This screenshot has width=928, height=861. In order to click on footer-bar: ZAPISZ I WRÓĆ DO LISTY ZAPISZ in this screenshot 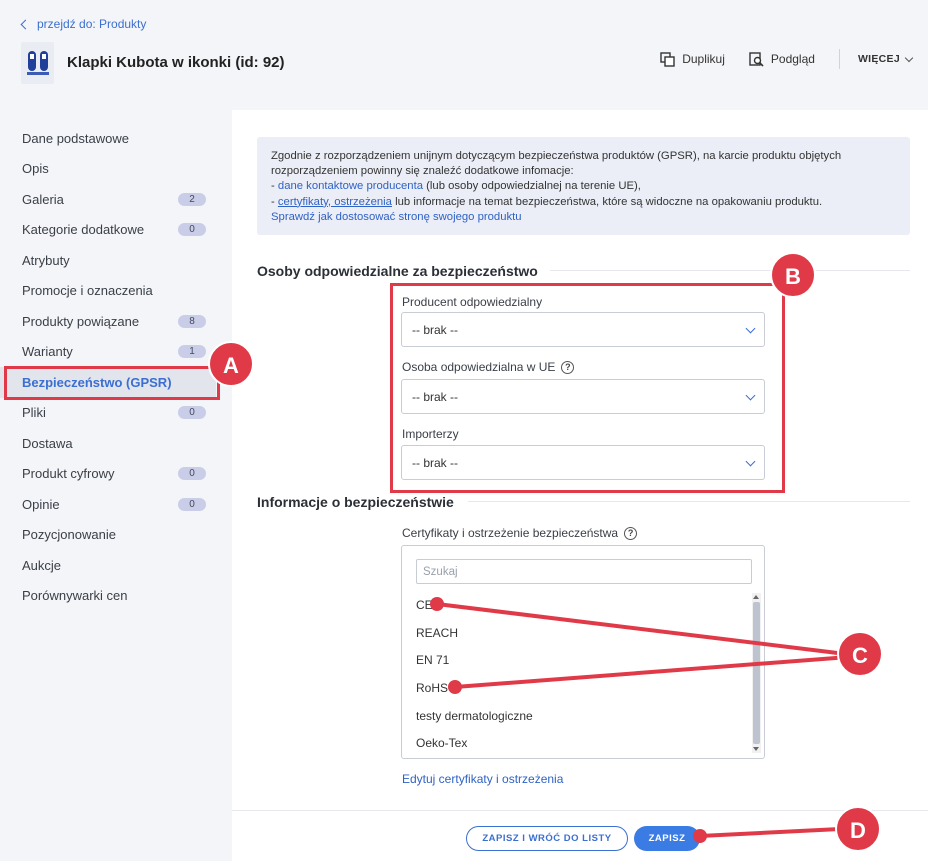, I will do `click(580, 835)`.